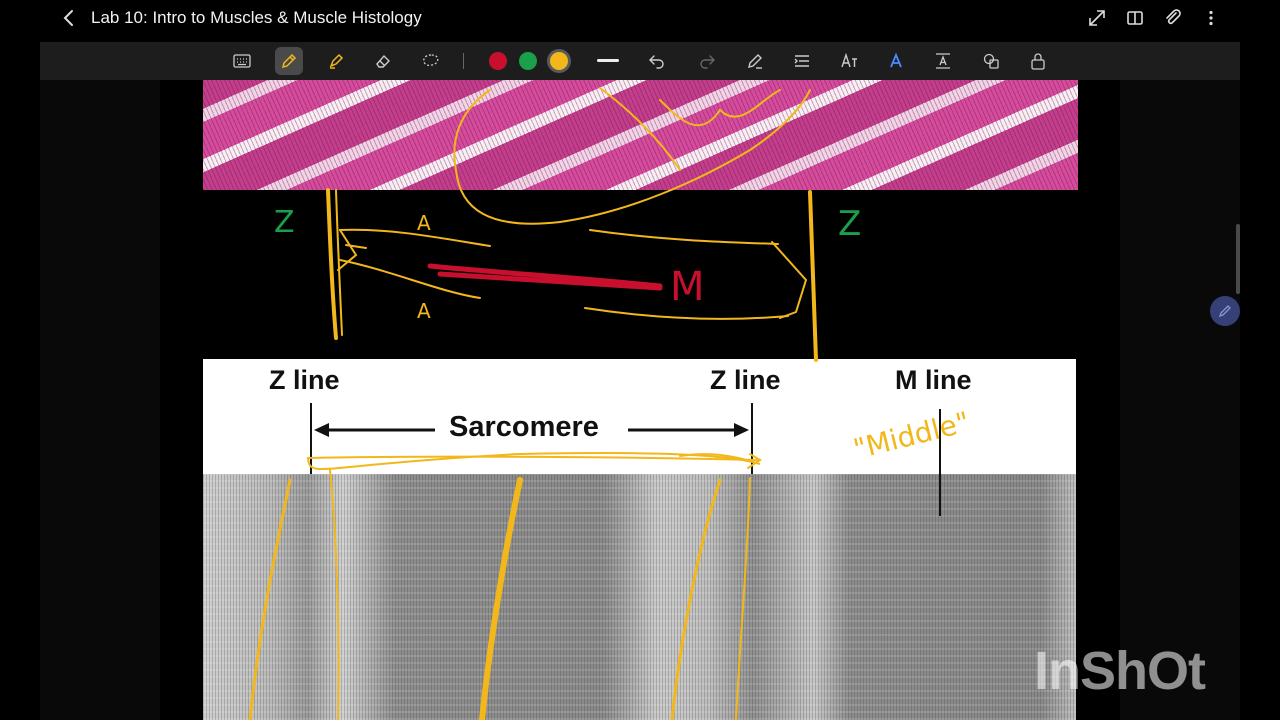 This screenshot has height=720, width=1280. Describe the element at coordinates (849, 224) in the screenshot. I see `z-right-handwritten: Z` at that location.